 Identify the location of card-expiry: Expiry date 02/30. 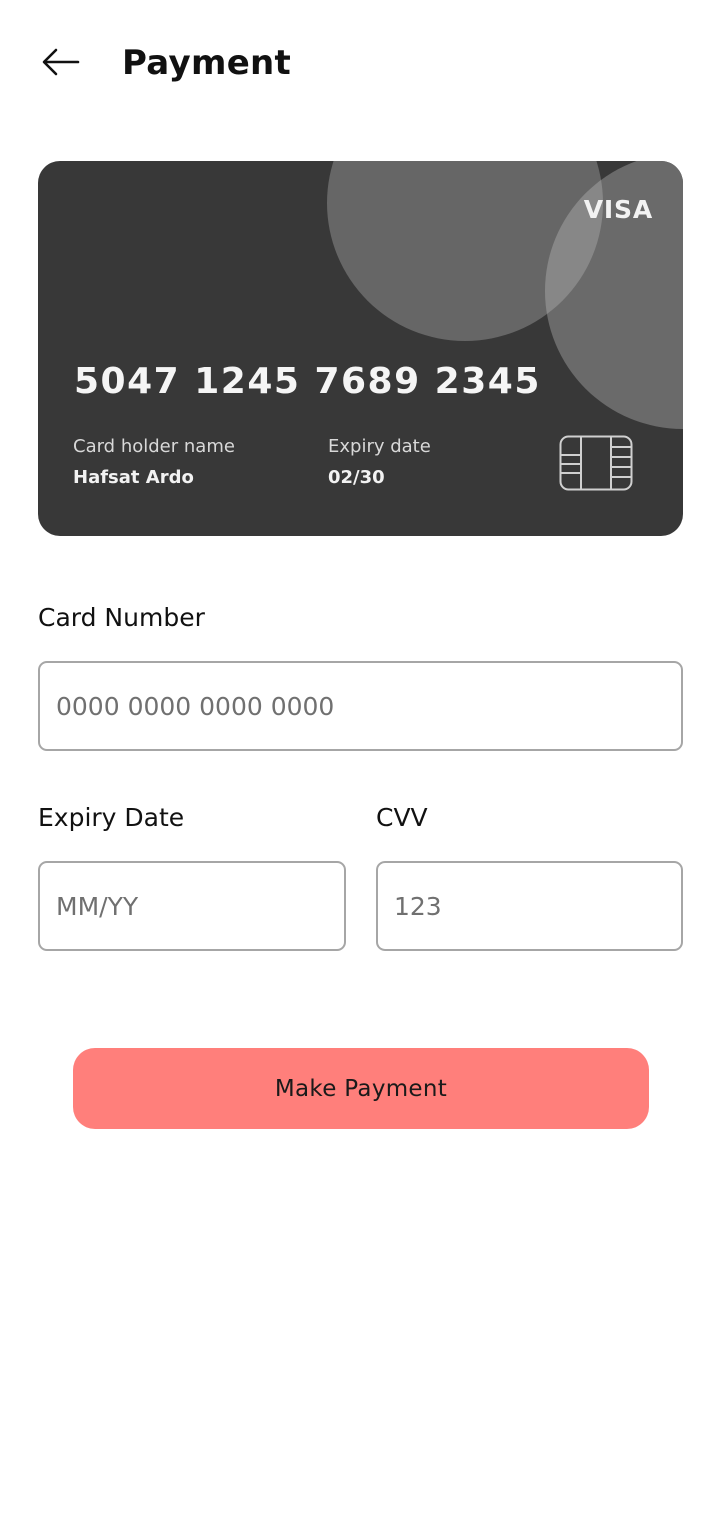
(379, 463).